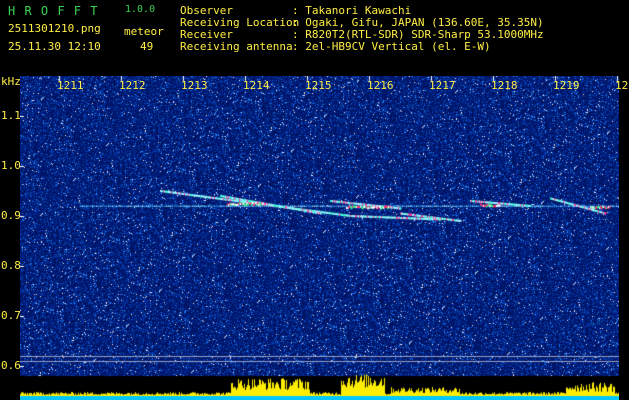 Image resolution: width=629 pixels, height=400 pixels. I want to click on observer-value: : Takanori Kawachi, so click(352, 10).